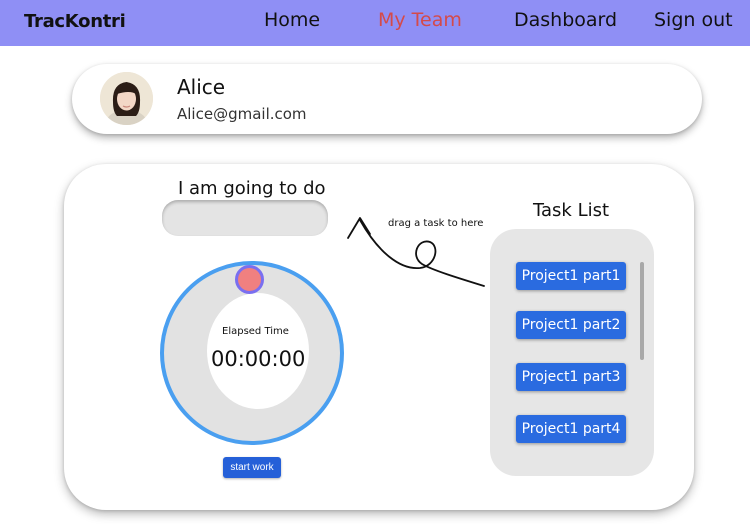  Describe the element at coordinates (75, 21) in the screenshot. I see `brand-logo: TracKontri` at that location.